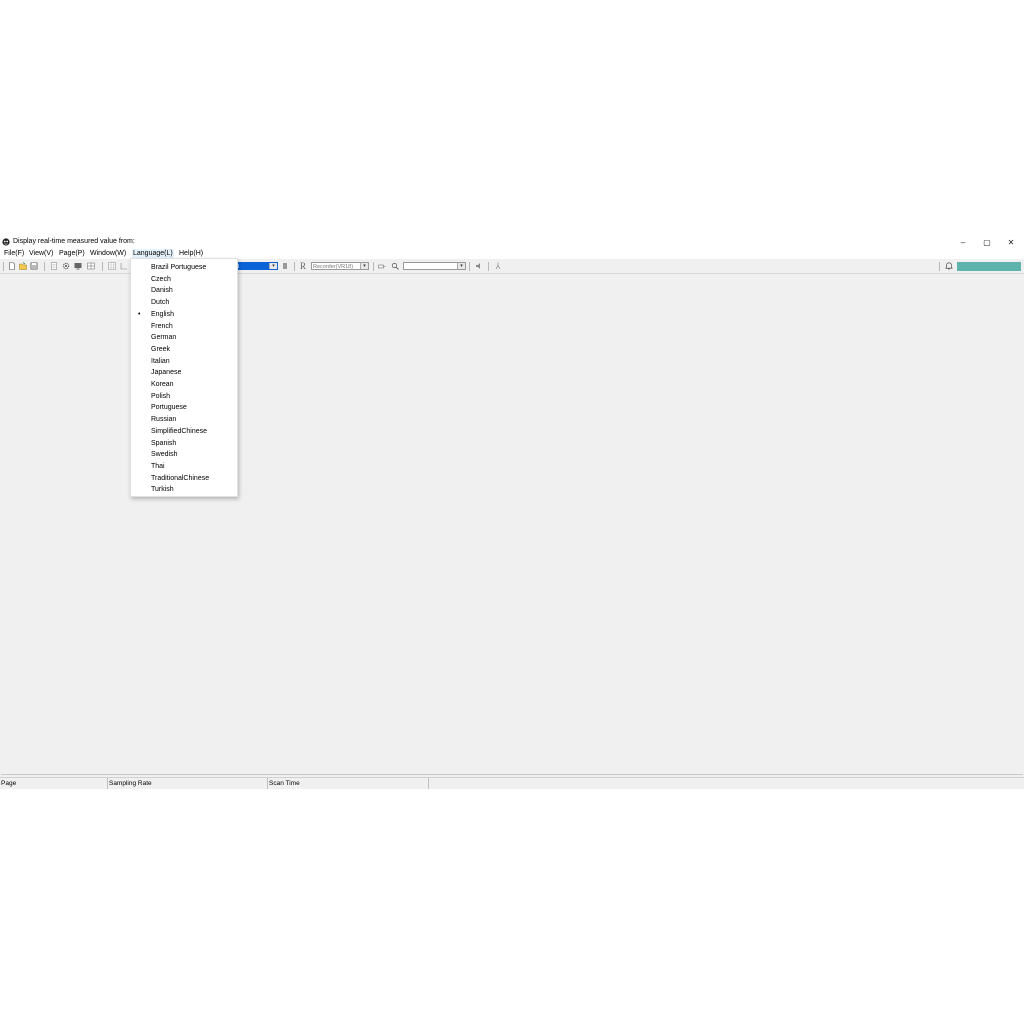 Image resolution: width=1024 pixels, height=1024 pixels. What do you see at coordinates (498, 266) in the screenshot?
I see `run-icon` at bounding box center [498, 266].